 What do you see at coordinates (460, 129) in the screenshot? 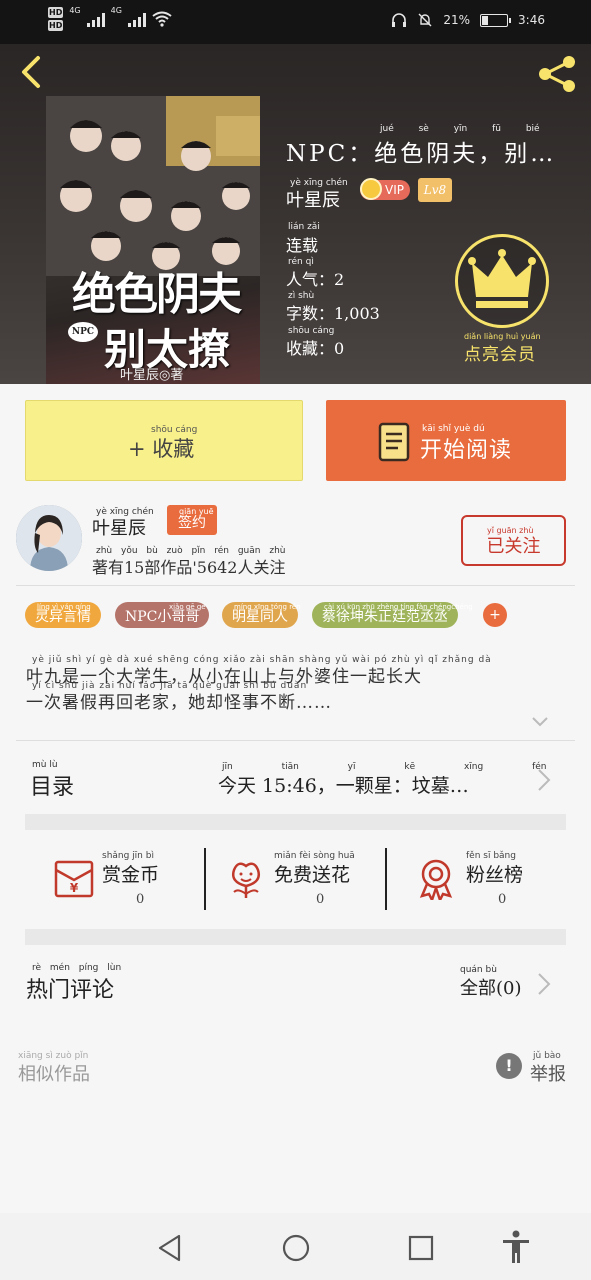
I see `title-pinyin: jué sè yīn fū bié` at bounding box center [460, 129].